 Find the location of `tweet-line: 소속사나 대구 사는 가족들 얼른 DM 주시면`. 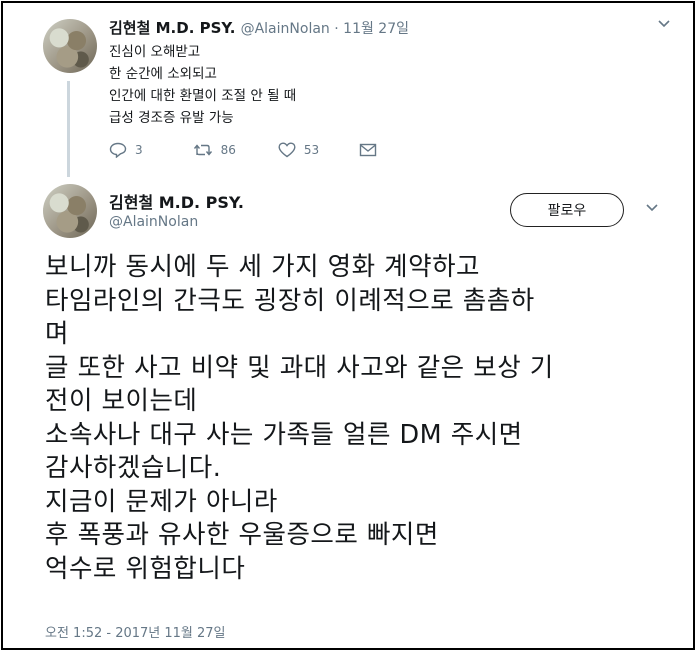

tweet-line: 소속사나 대구 사는 가족들 얼른 DM 주시면 is located at coordinates (284, 434).